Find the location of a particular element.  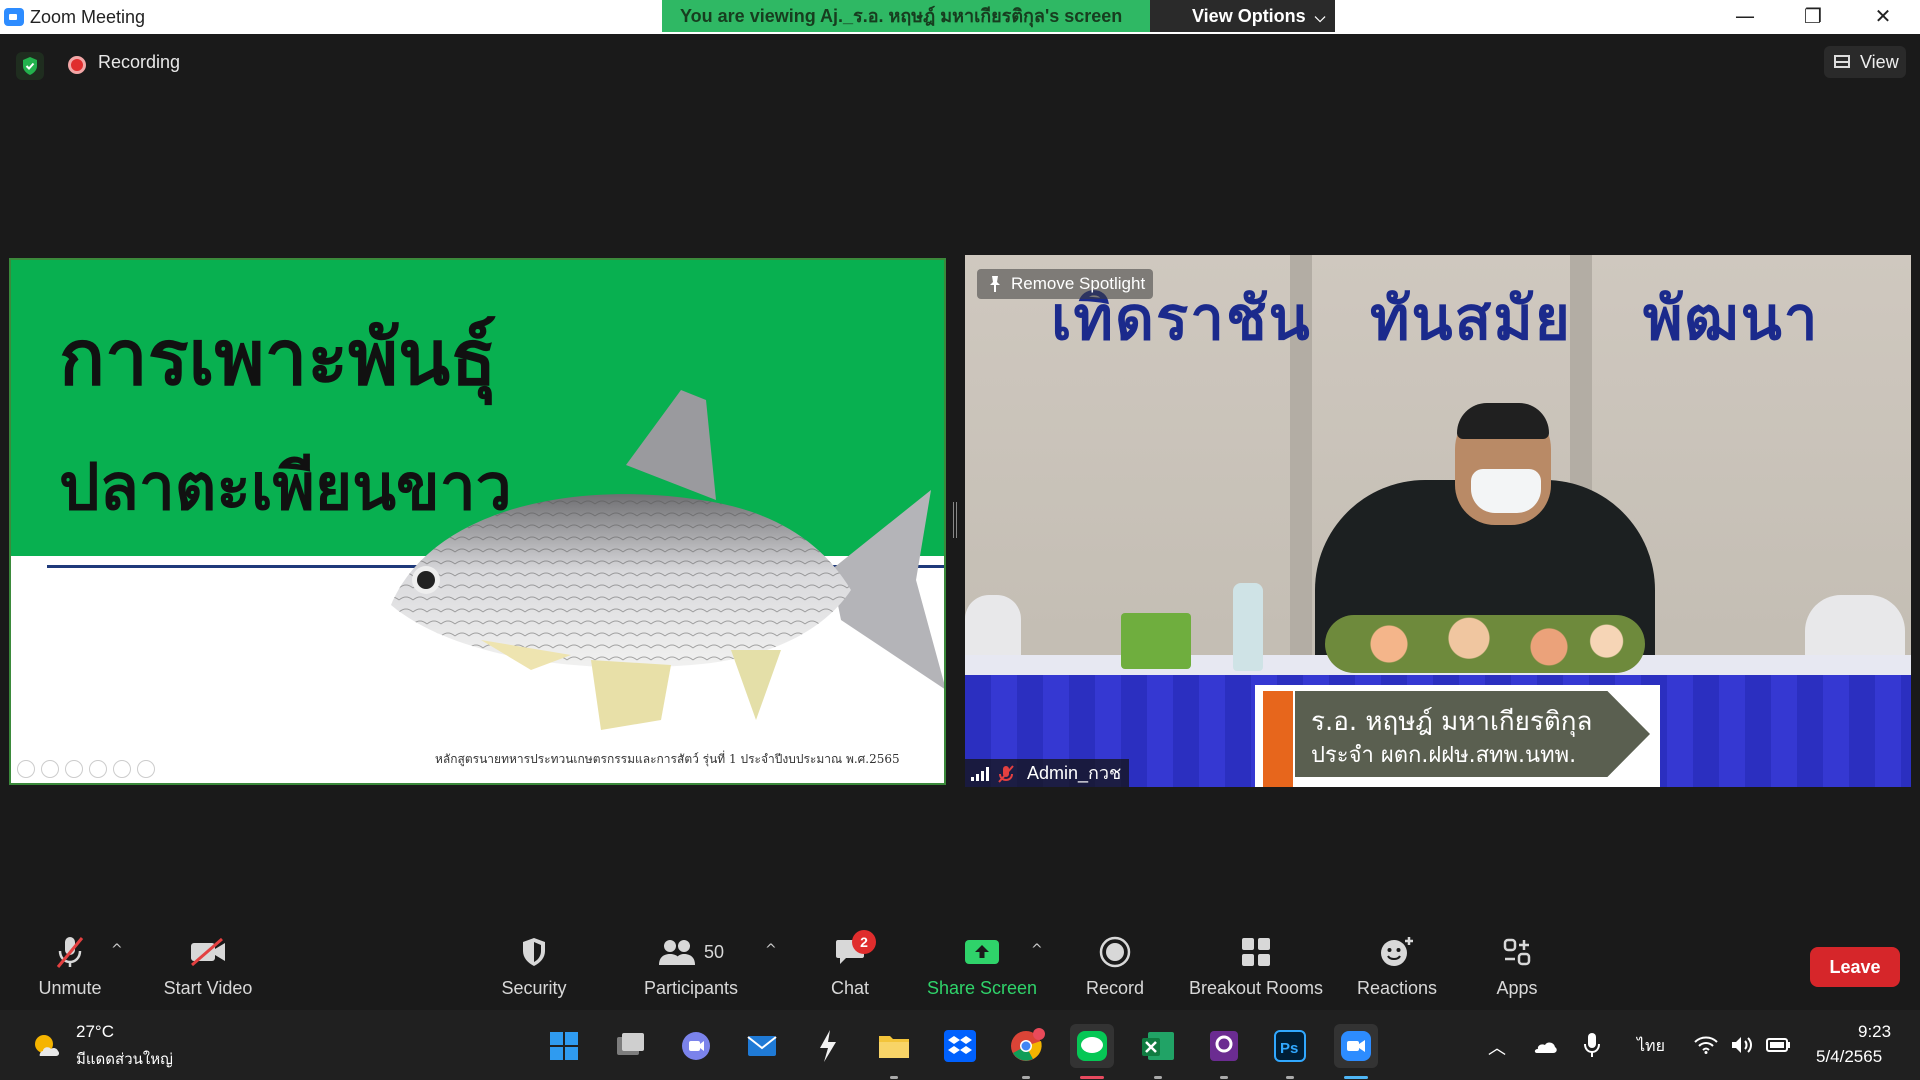

zoom-logo-icon is located at coordinates (14, 17).